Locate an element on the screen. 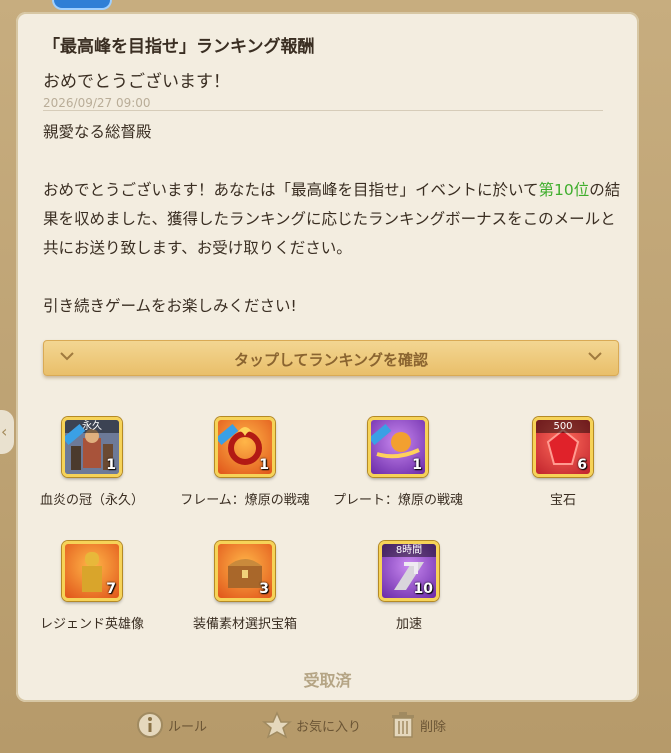  gem-icon: 500 6 is located at coordinates (563, 447).